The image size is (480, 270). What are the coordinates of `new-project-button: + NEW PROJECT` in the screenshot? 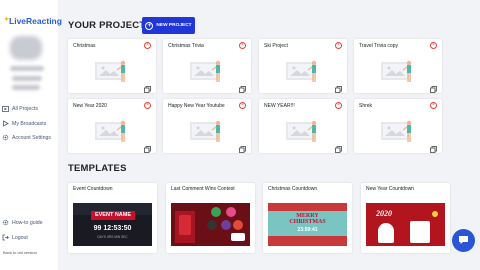 It's located at (168, 25).